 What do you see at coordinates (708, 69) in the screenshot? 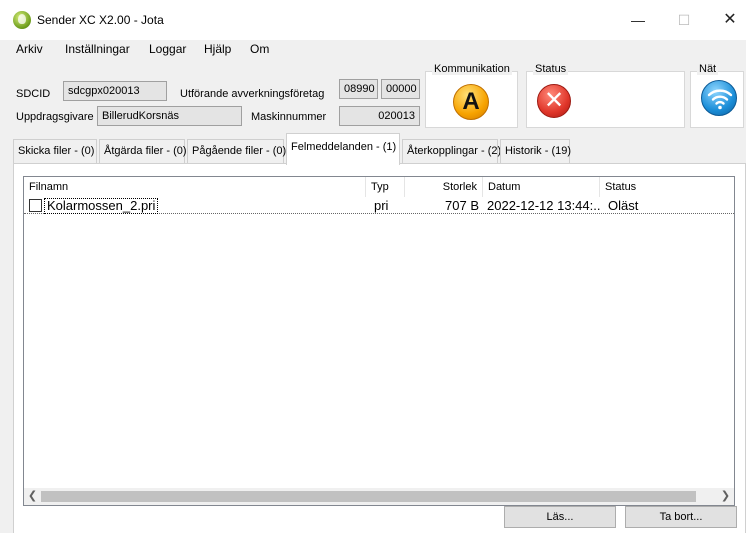
I see `nat-title: Nät` at bounding box center [708, 69].